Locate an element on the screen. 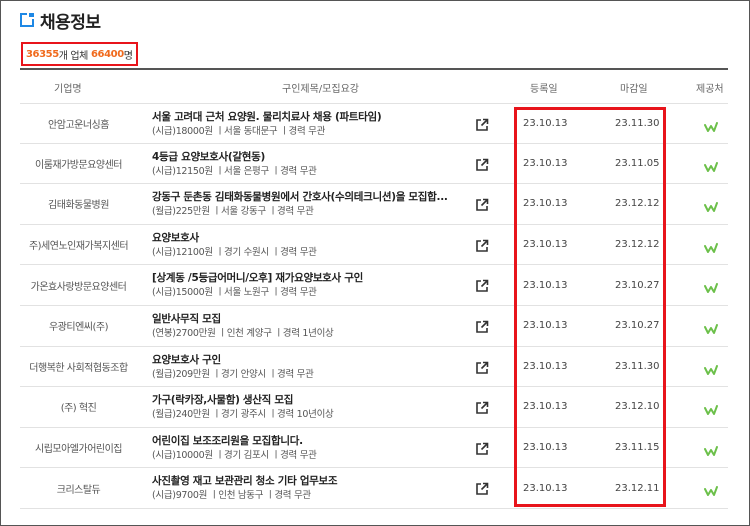  deadline-date: 23.12.12 is located at coordinates (637, 245).